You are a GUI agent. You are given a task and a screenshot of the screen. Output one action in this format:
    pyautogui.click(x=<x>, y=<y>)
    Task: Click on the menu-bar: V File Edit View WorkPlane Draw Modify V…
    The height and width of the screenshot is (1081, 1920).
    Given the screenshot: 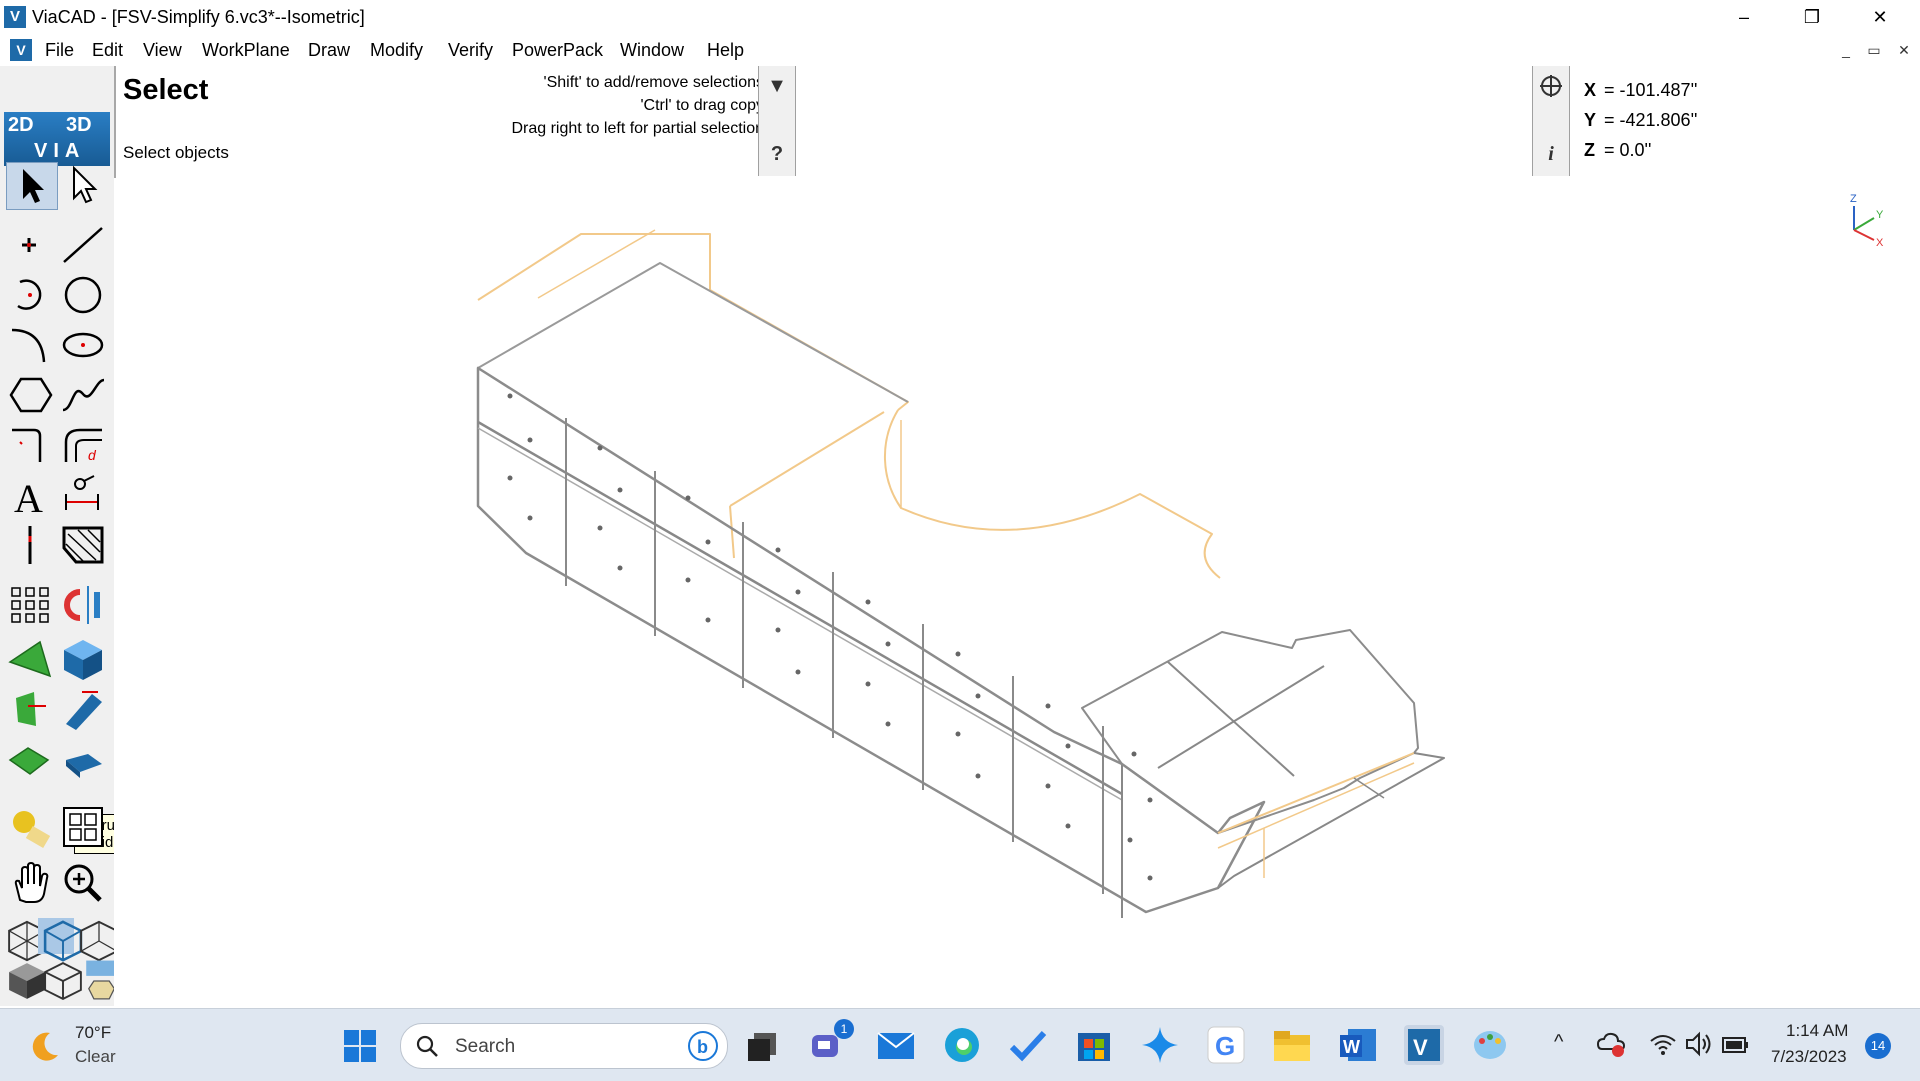 What is the action you would take?
    pyautogui.click(x=960, y=50)
    